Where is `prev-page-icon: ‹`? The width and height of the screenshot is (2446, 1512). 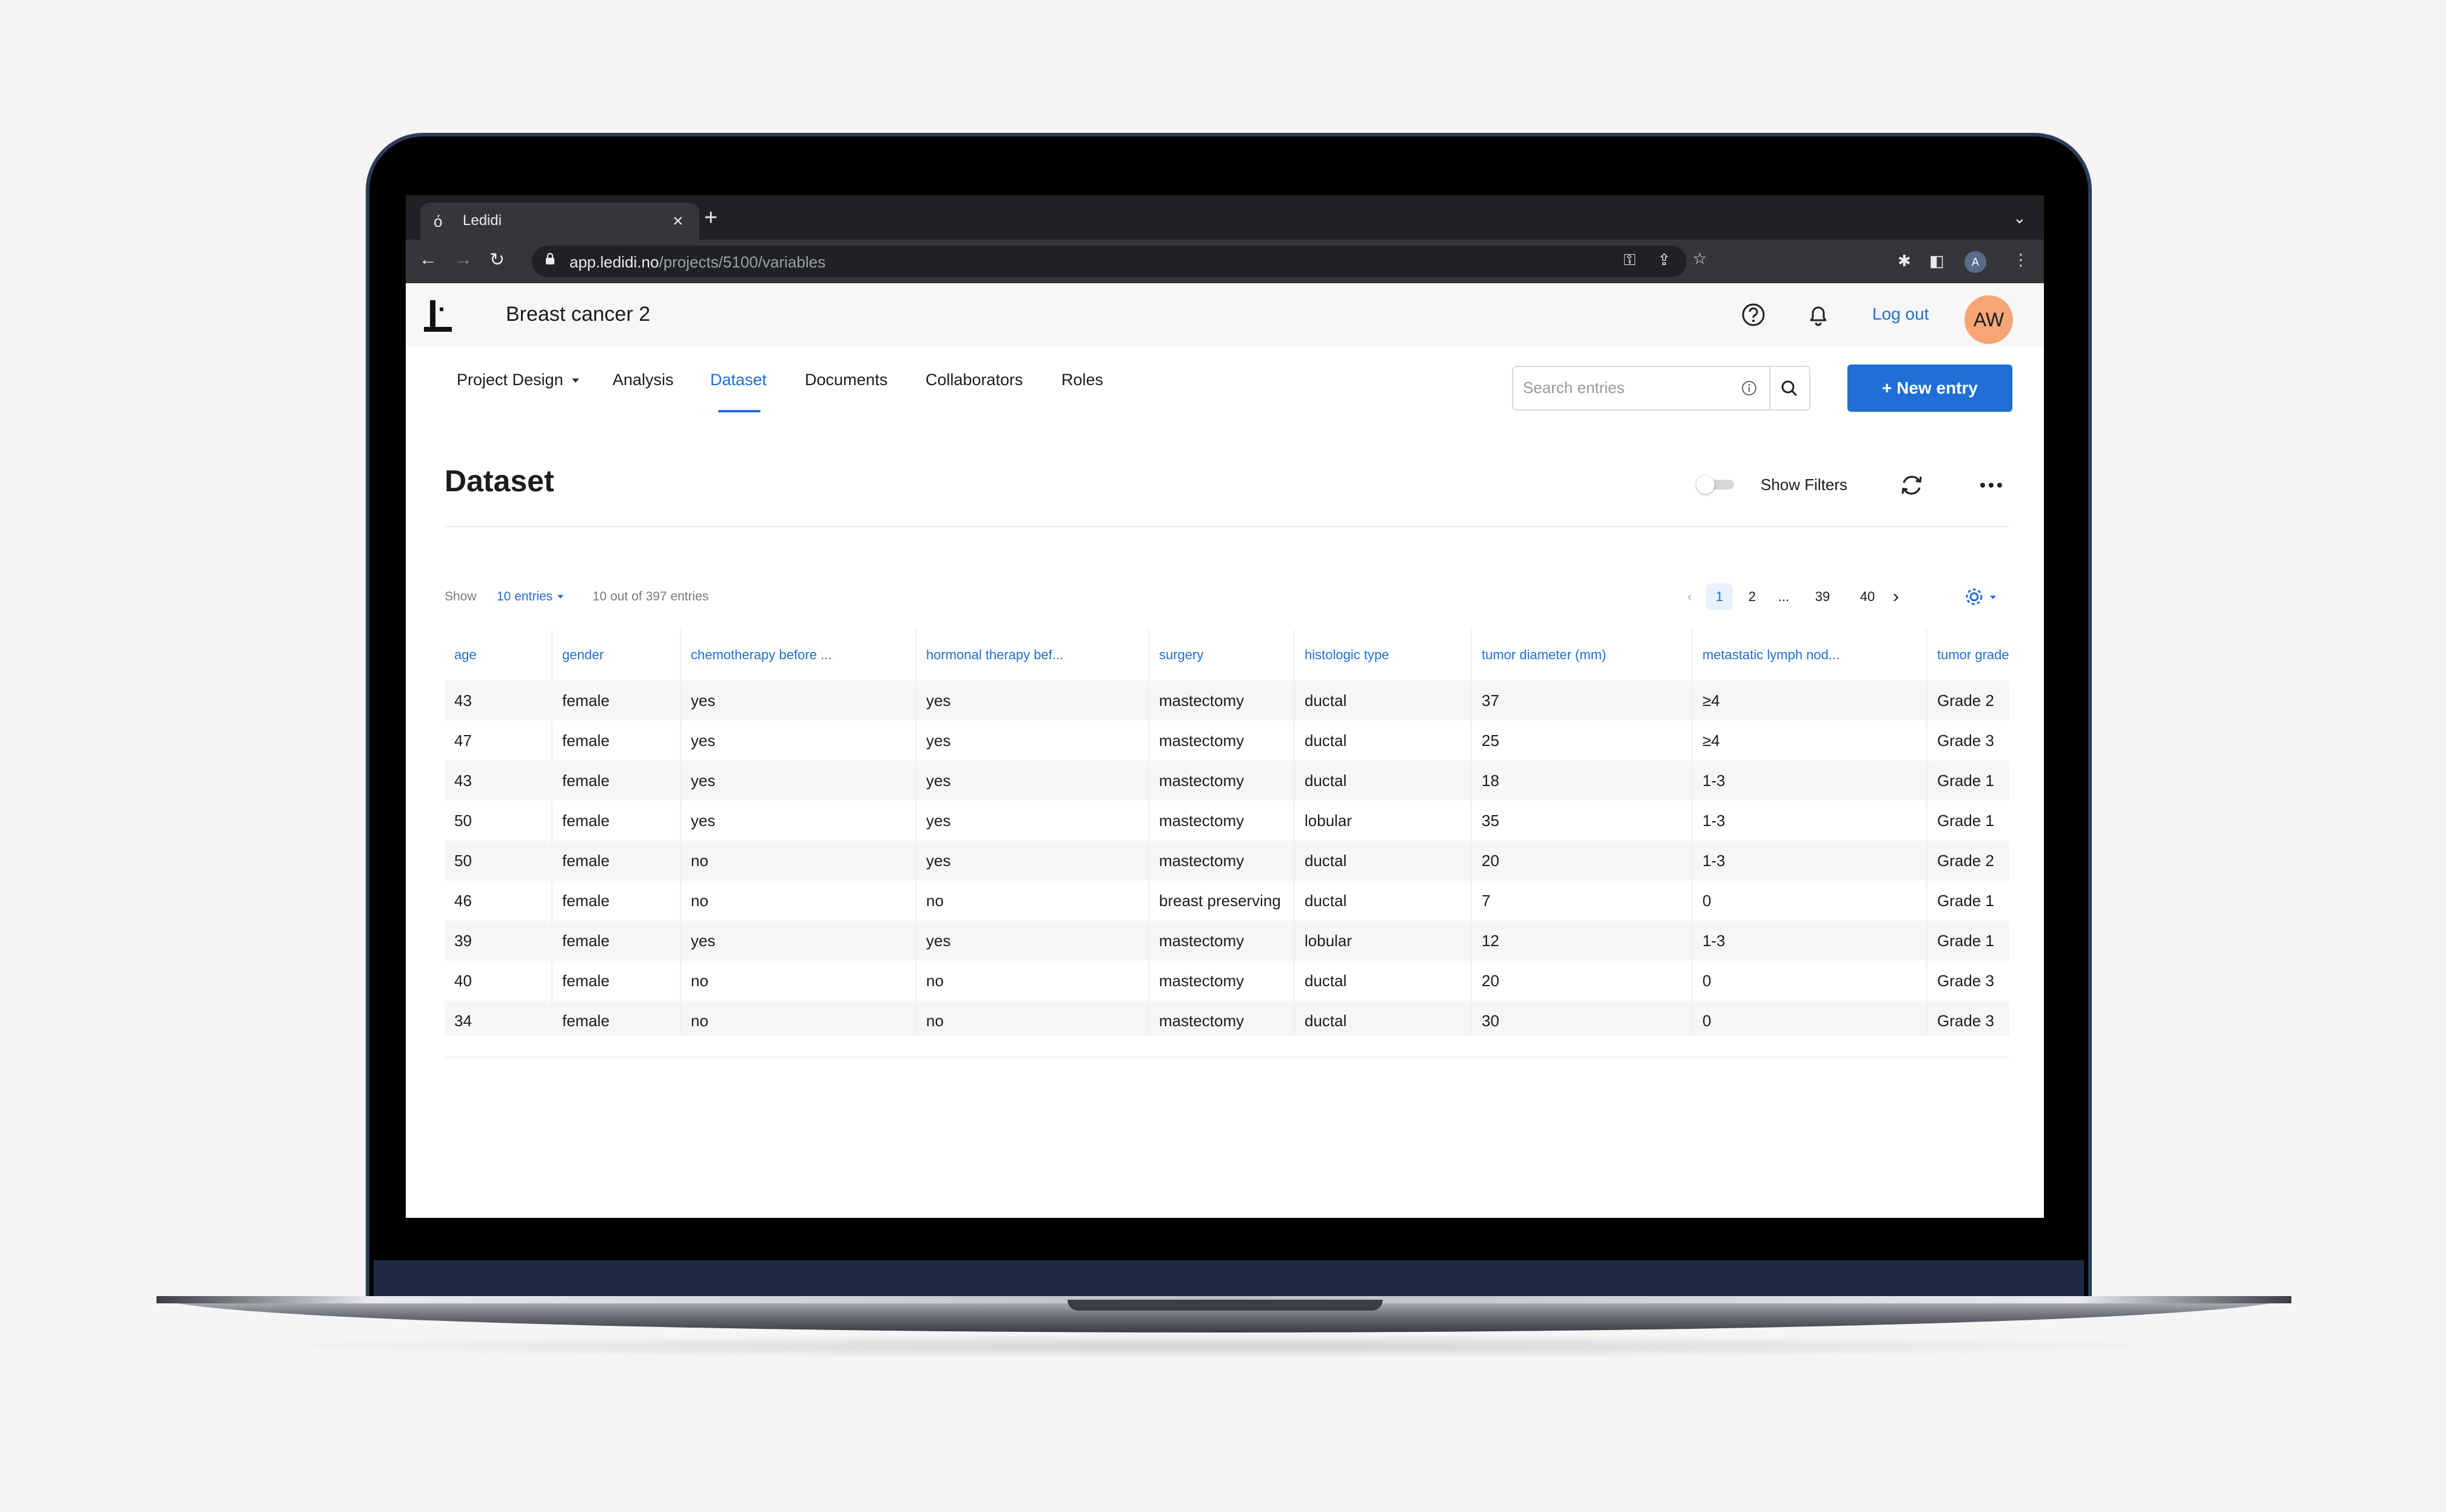
prev-page-icon: ‹ is located at coordinates (1690, 596).